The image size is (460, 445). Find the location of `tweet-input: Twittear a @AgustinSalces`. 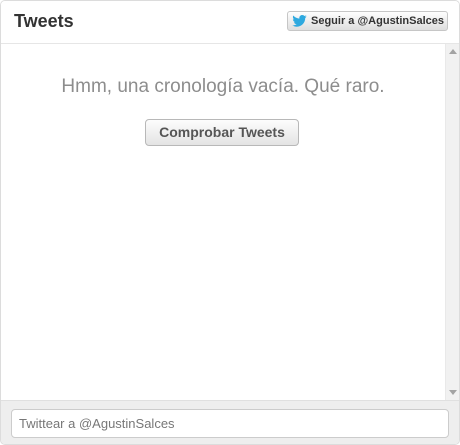

tweet-input: Twittear a @AgustinSalces is located at coordinates (230, 423).